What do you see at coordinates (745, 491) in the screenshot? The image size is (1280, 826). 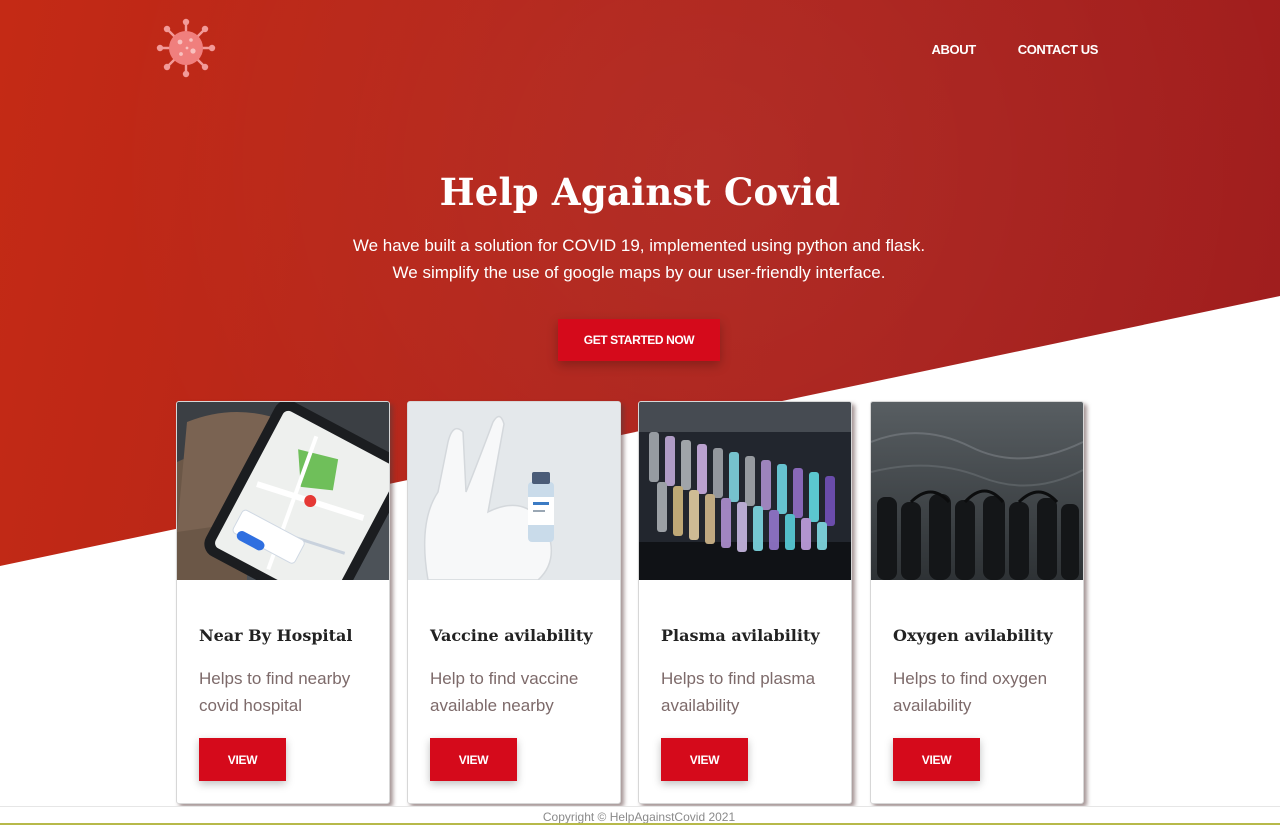 I see `blood-tubes-image` at bounding box center [745, 491].